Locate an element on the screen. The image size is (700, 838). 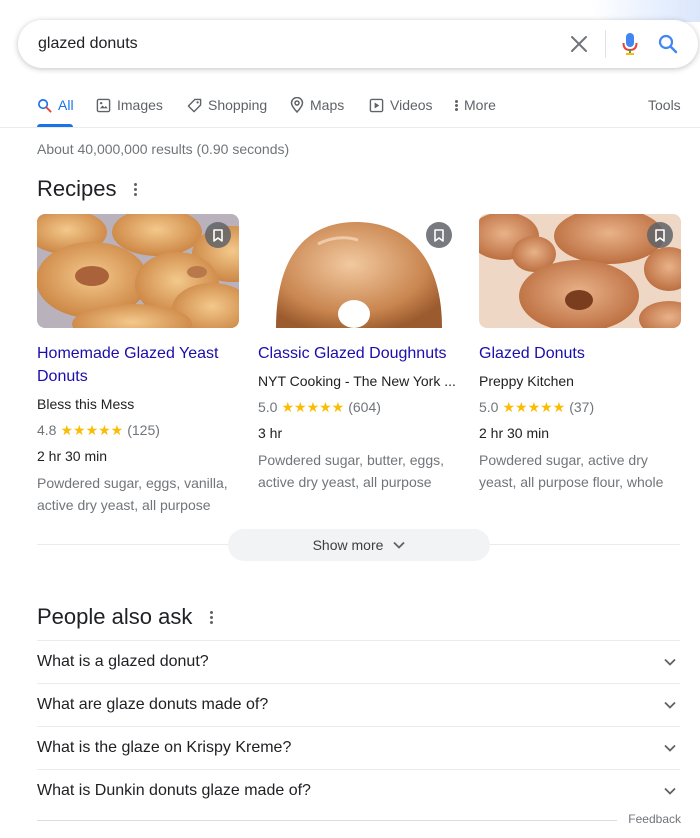
question-item: What is Dunkin donuts glaze made of? is located at coordinates (358, 790).